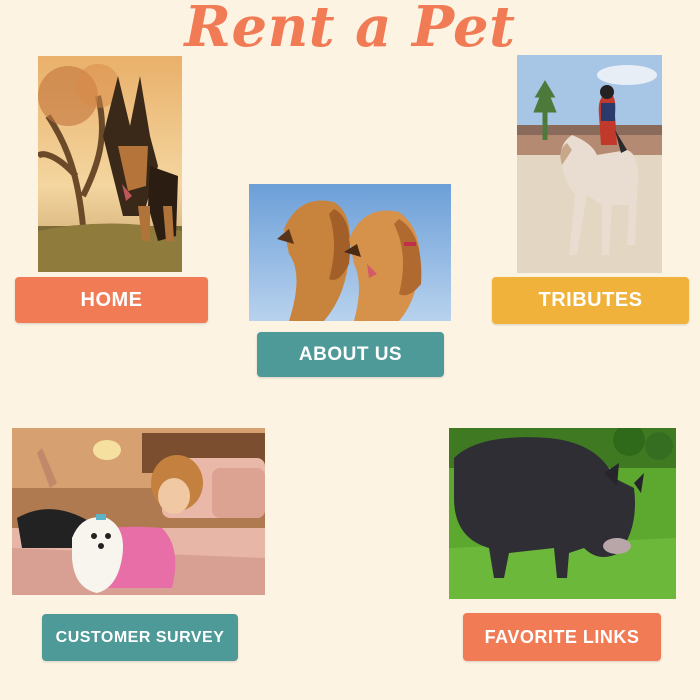  I want to click on cocker-spaniels-photo, so click(350, 252).